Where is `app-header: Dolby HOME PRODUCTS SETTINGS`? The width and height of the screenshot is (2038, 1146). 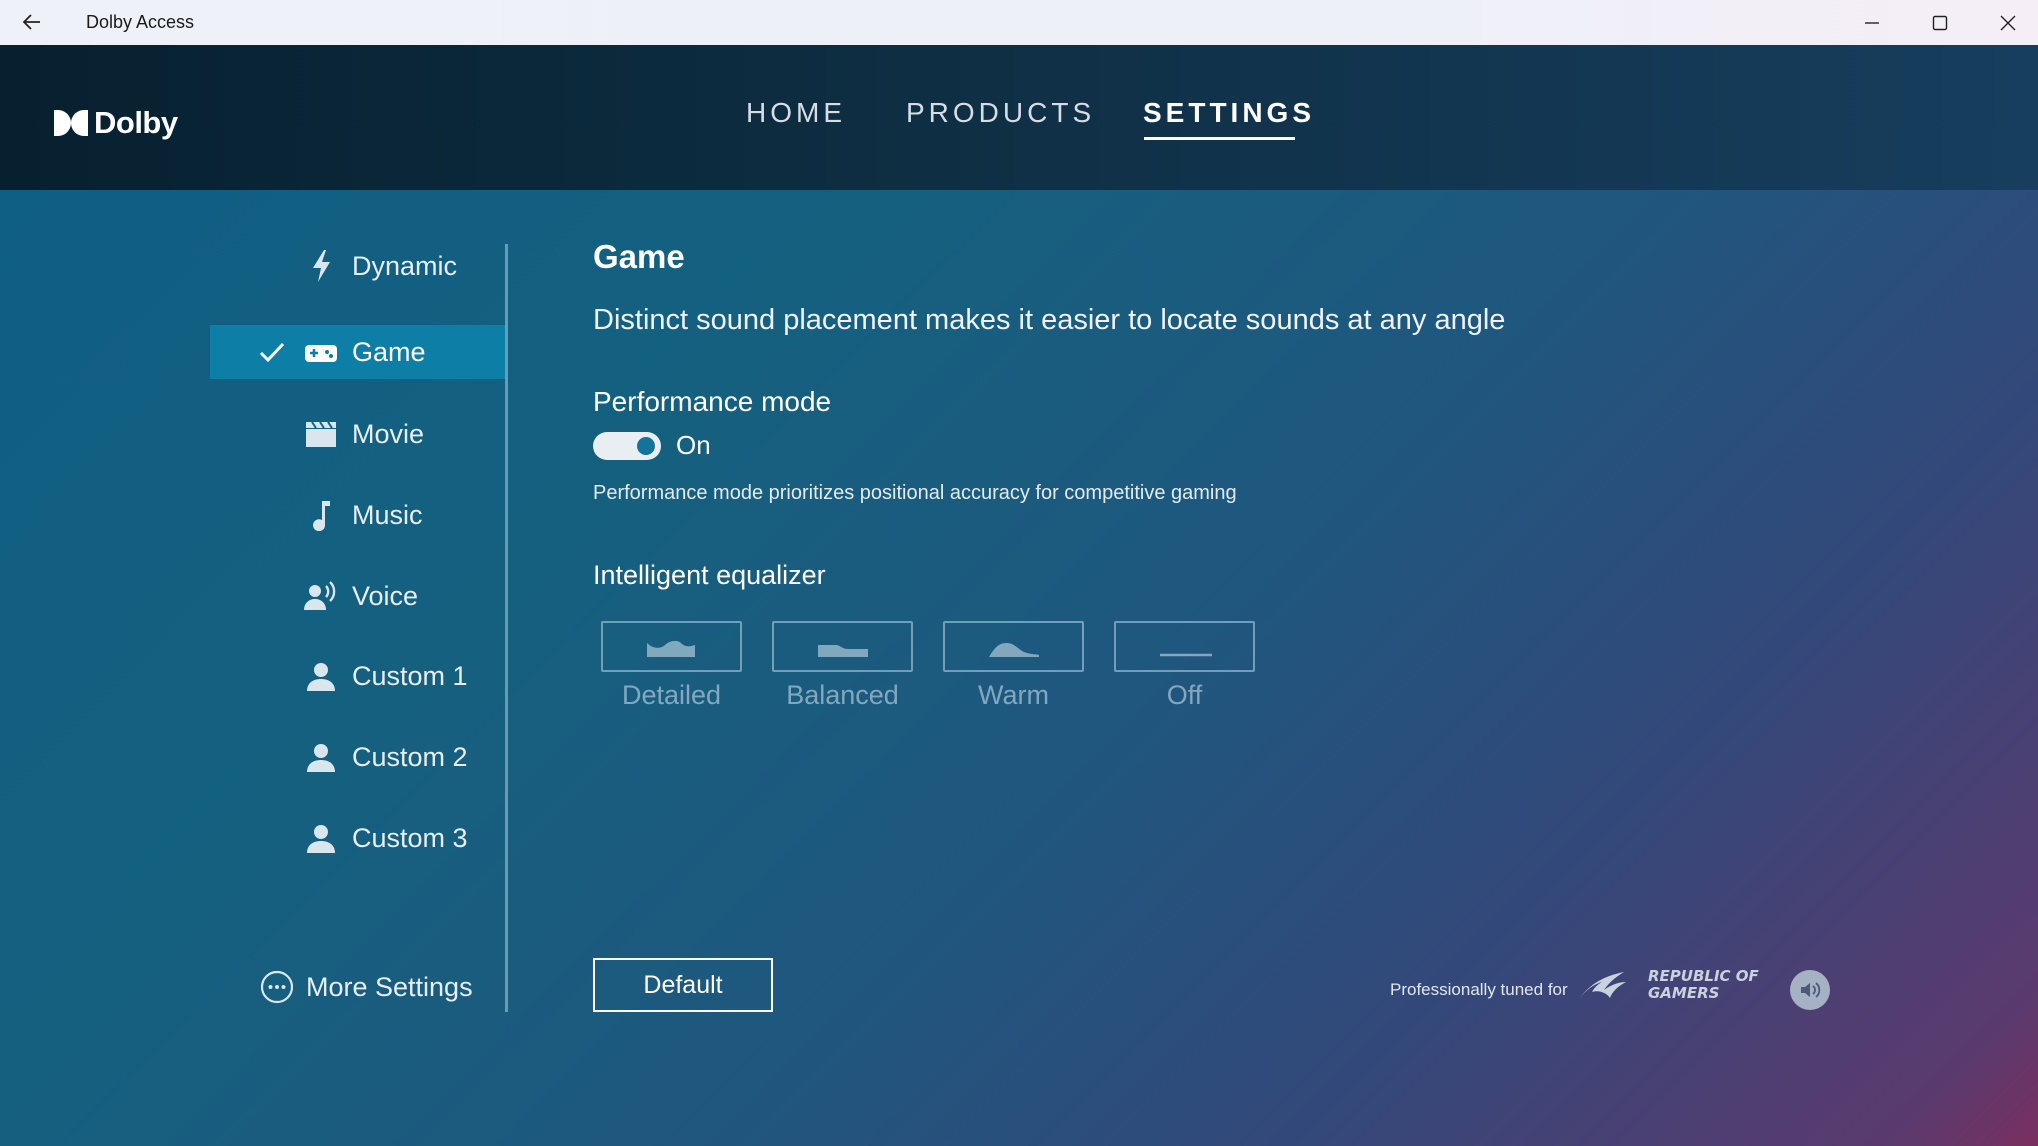 app-header: Dolby HOME PRODUCTS SETTINGS is located at coordinates (1019, 117).